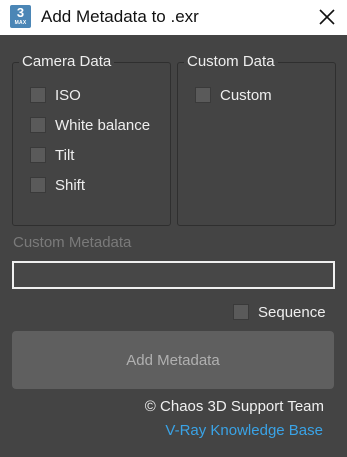 Image resolution: width=347 pixels, height=457 pixels. I want to click on vray-knowledge-base-link: V-Ray Knowledge Base, so click(244, 430).